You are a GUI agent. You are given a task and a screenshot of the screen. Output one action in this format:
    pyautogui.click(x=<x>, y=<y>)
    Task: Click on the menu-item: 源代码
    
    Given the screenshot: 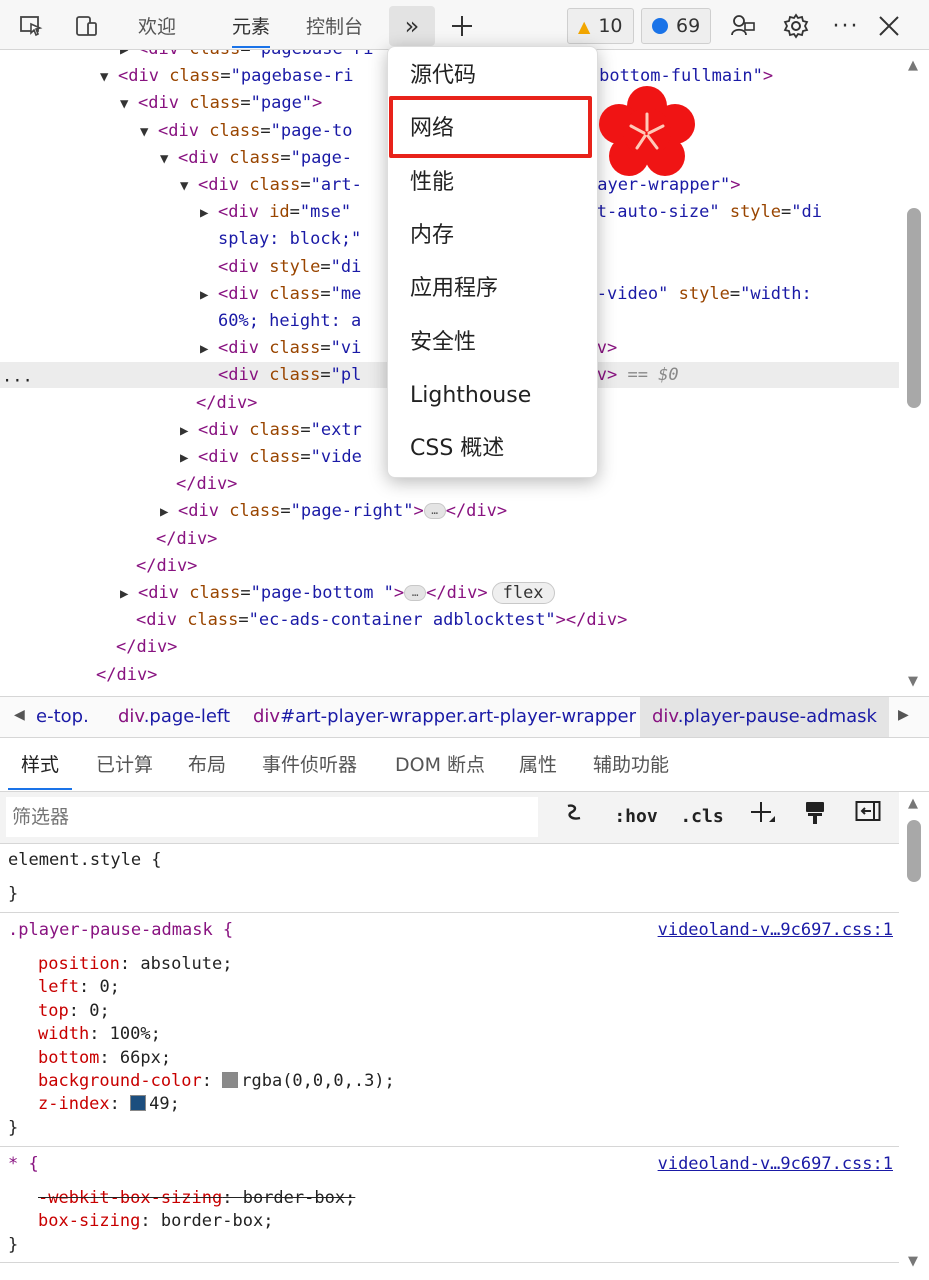 What is the action you would take?
    pyautogui.click(x=493, y=75)
    